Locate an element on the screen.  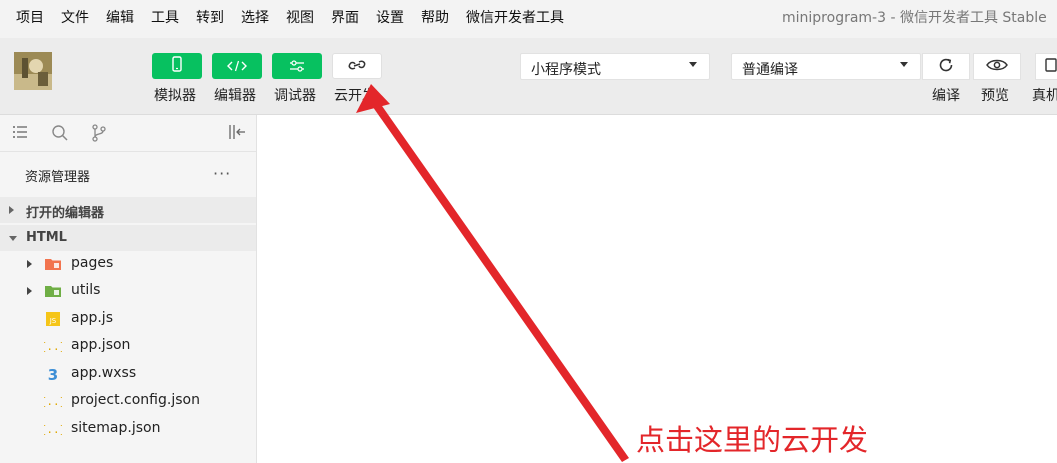
menu-select: 选择 is located at coordinates (255, 18).